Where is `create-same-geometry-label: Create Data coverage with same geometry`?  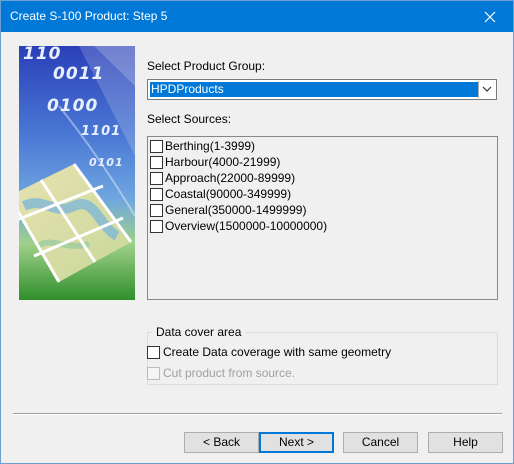 create-same-geometry-label: Create Data coverage with same geometry is located at coordinates (277, 352).